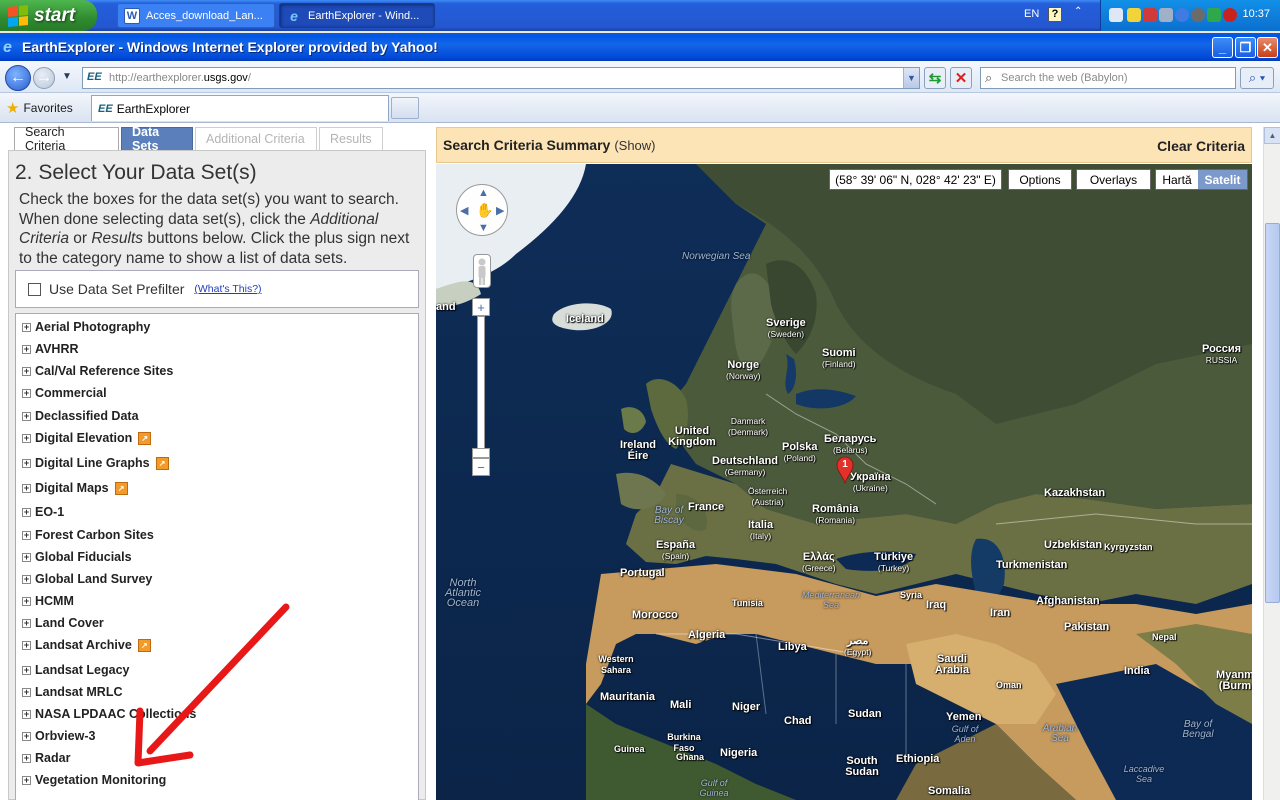 The image size is (1280, 800). Describe the element at coordinates (481, 386) in the screenshot. I see `zoom-slider-track` at that location.